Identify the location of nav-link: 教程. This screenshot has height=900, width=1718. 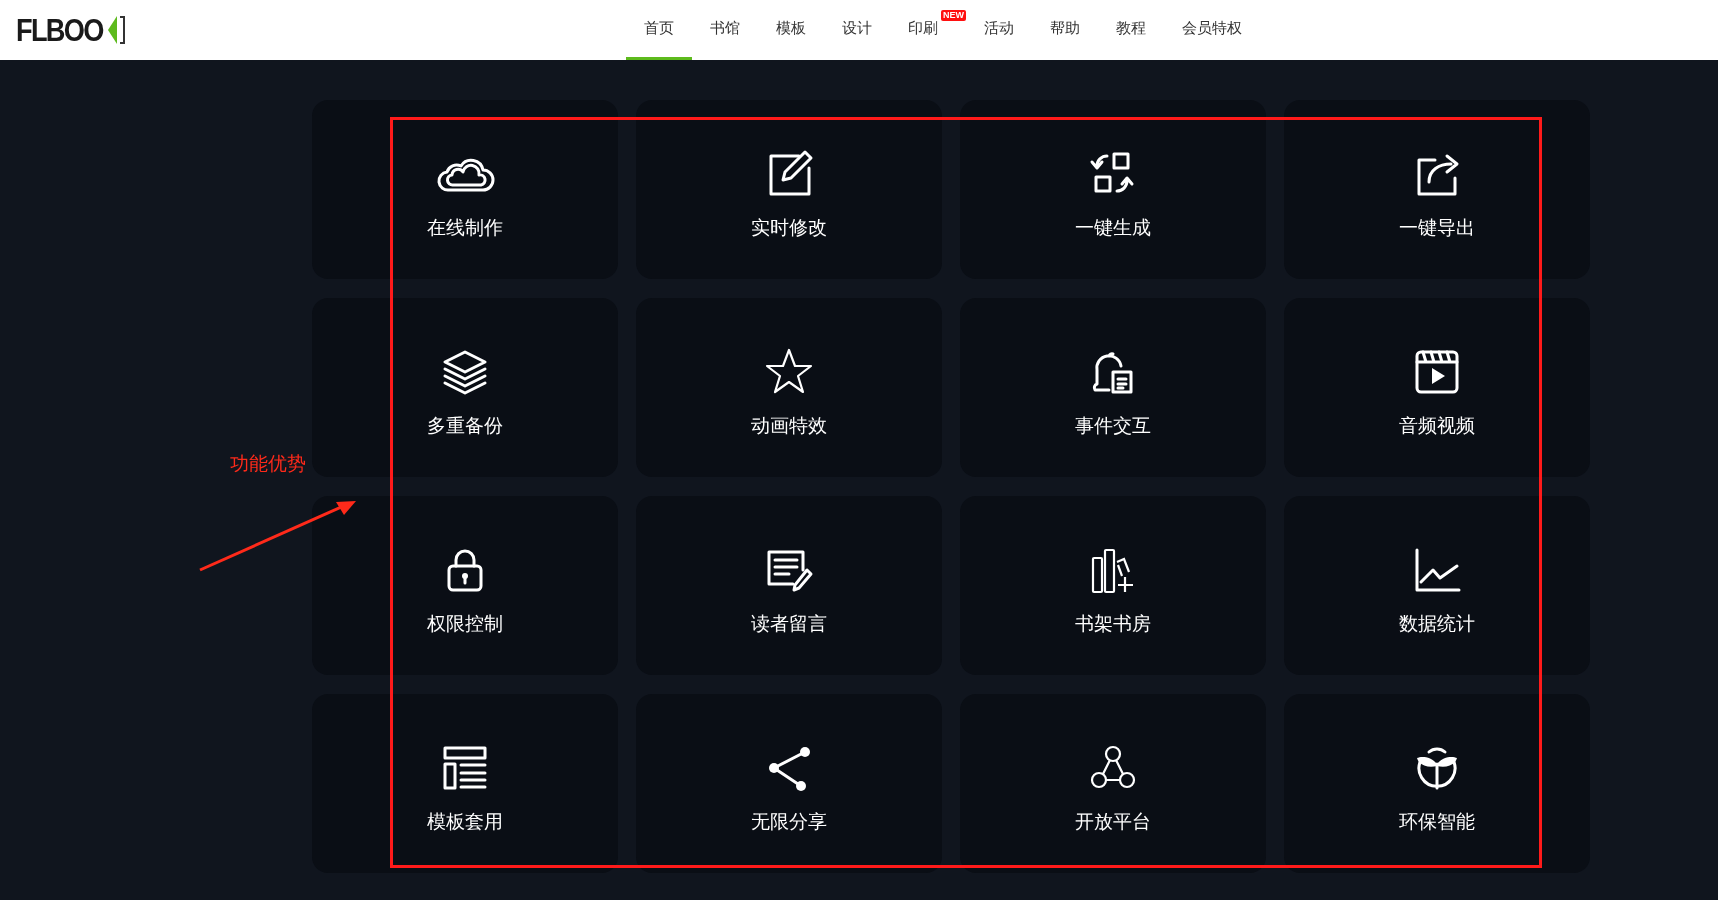
(1131, 30).